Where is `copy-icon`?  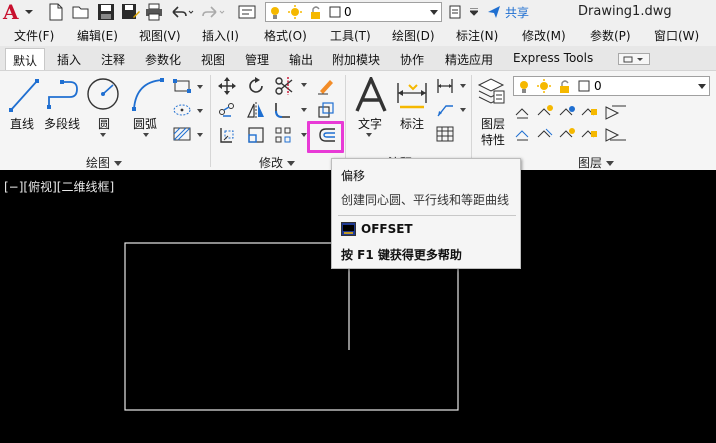 copy-icon is located at coordinates (226, 110).